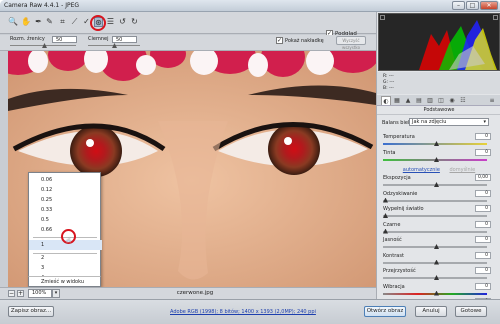 The height and width of the screenshot is (324, 500). I want to click on zoom-option: 2, so click(65, 258).